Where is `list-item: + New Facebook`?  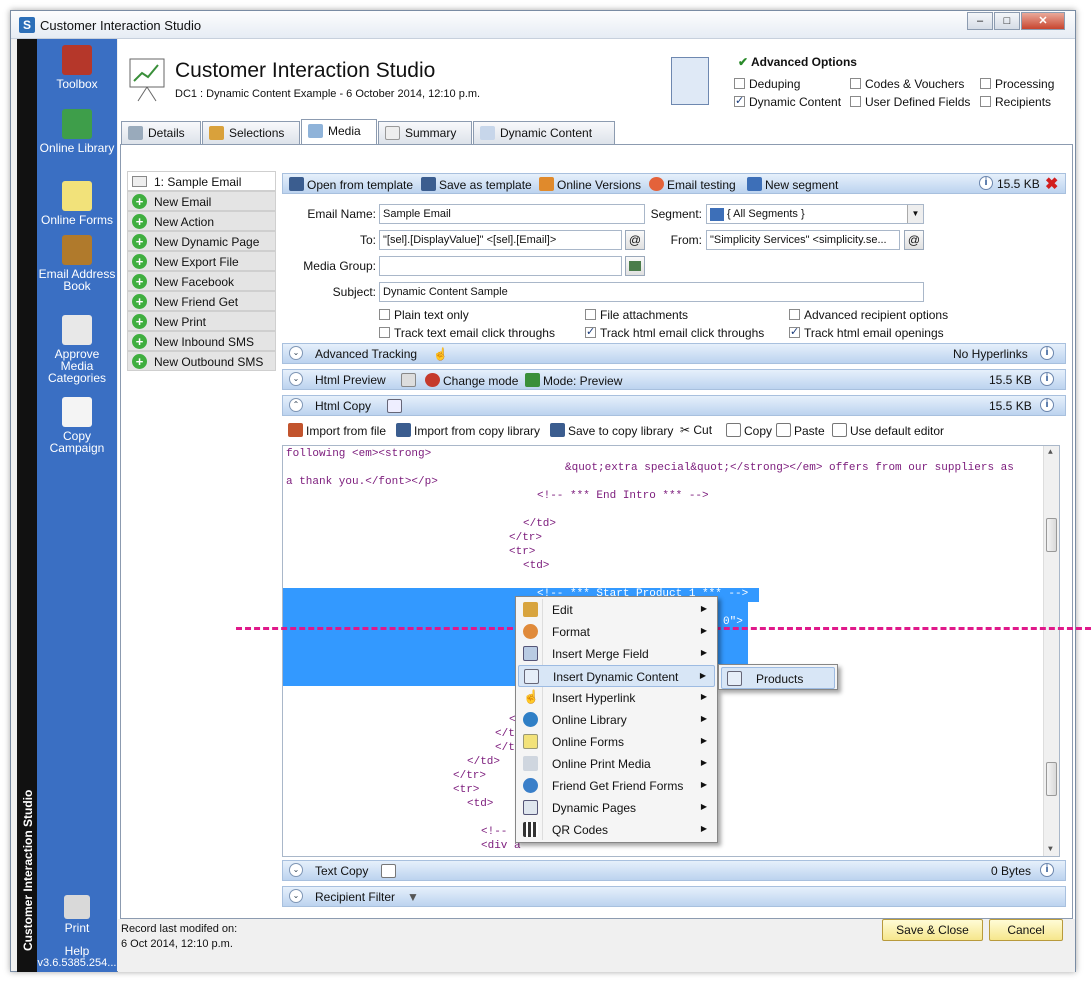 list-item: + New Facebook is located at coordinates (201, 281).